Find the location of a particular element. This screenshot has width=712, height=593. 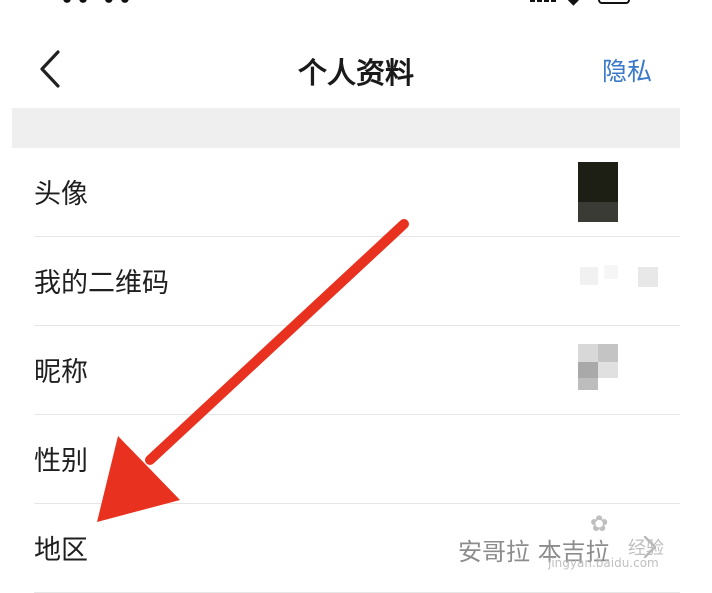

paw-icon: ✿ is located at coordinates (599, 524).